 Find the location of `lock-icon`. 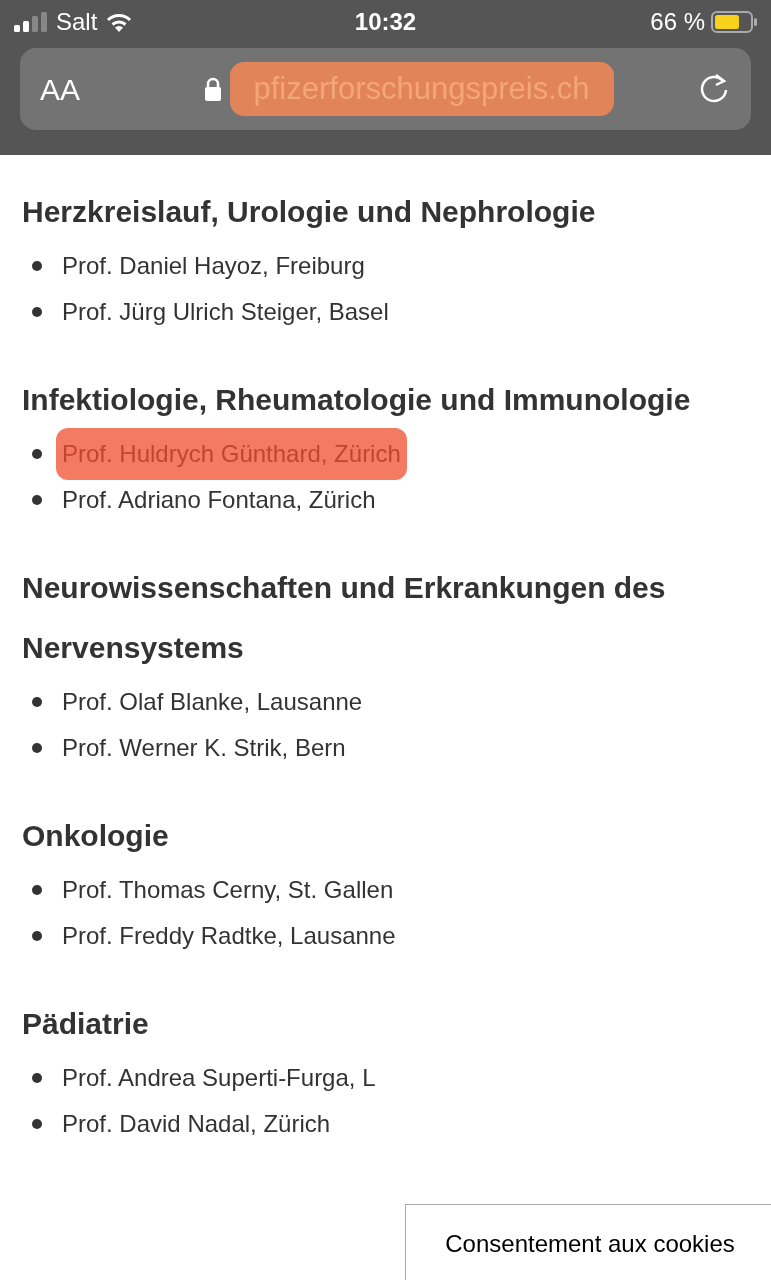

lock-icon is located at coordinates (212, 89).